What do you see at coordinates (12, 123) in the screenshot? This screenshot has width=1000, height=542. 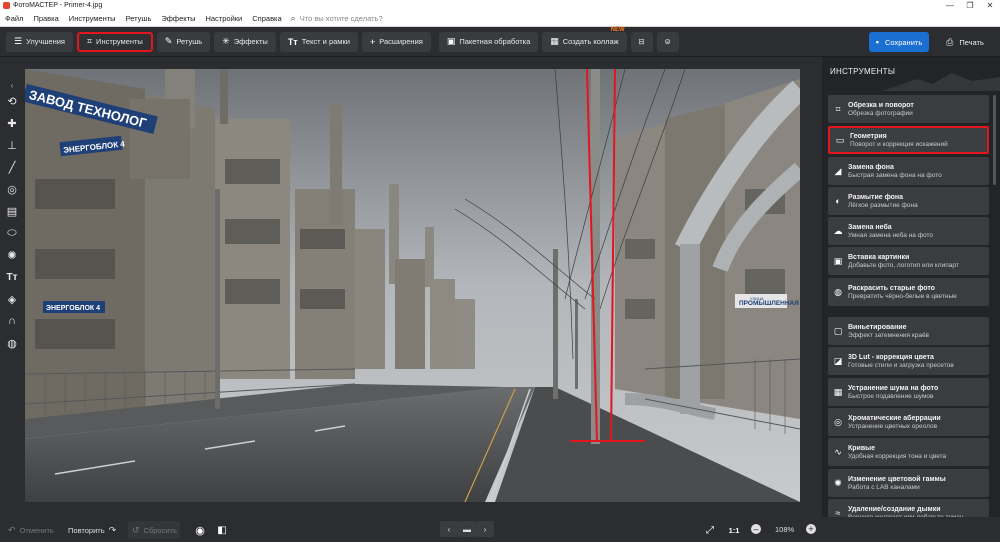 I see `patch-icon: ✚` at bounding box center [12, 123].